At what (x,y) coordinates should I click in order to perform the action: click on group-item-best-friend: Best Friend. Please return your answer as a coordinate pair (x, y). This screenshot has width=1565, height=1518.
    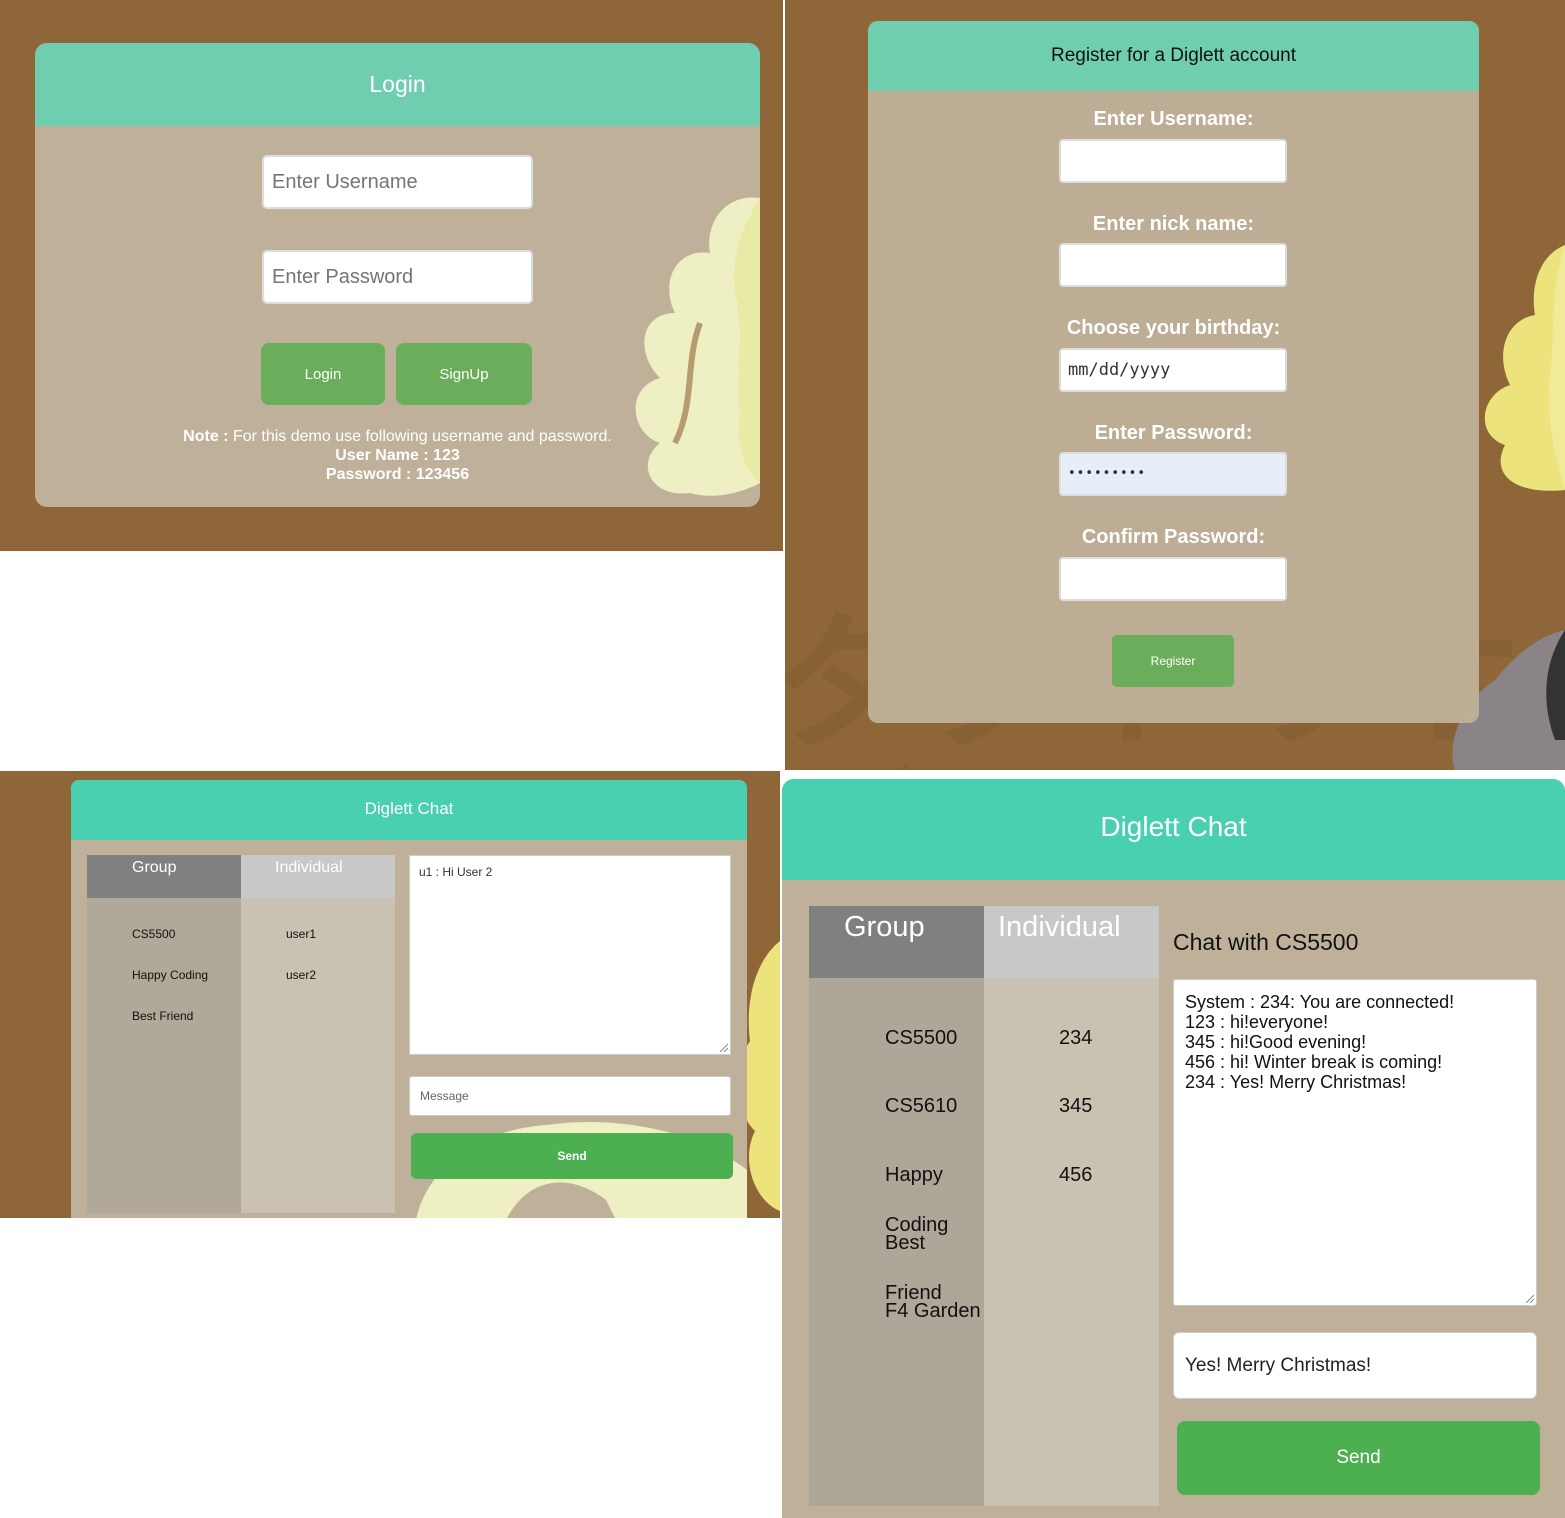
    Looking at the image, I should click on (162, 1016).